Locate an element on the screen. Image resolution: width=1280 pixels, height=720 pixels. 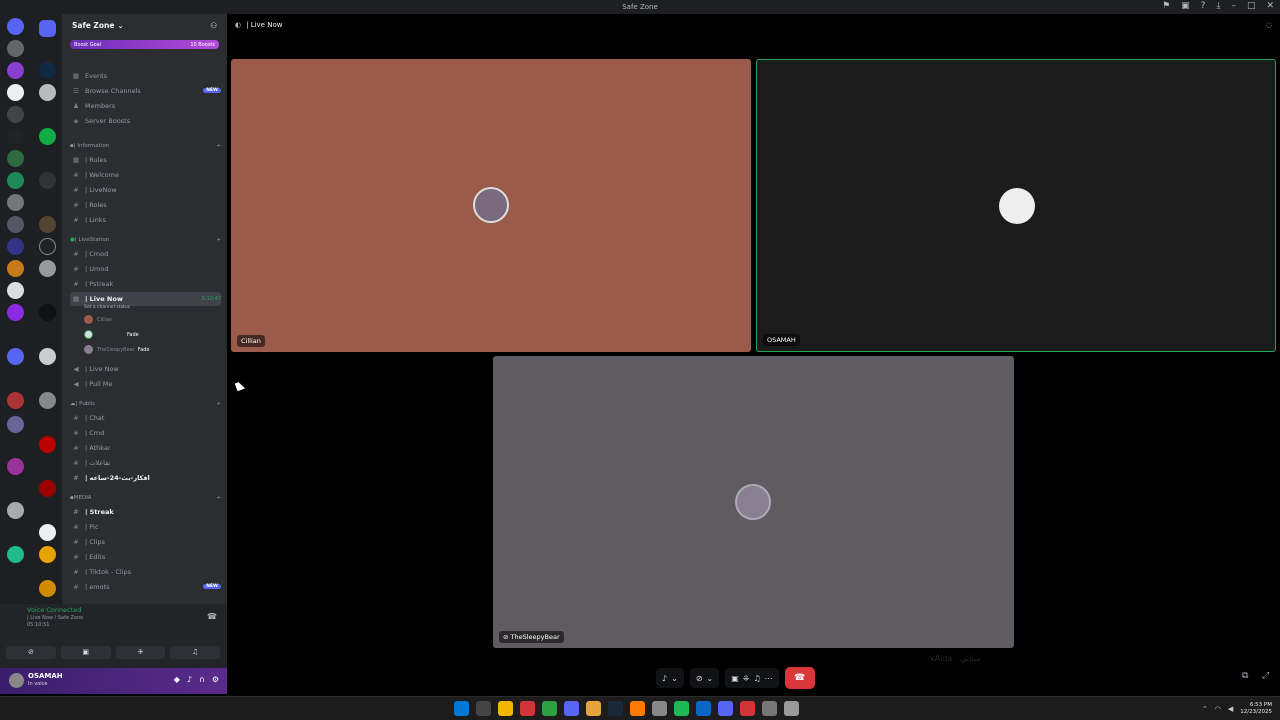
channel-pstreak: # | Pstreak is located at coordinates (145, 283).